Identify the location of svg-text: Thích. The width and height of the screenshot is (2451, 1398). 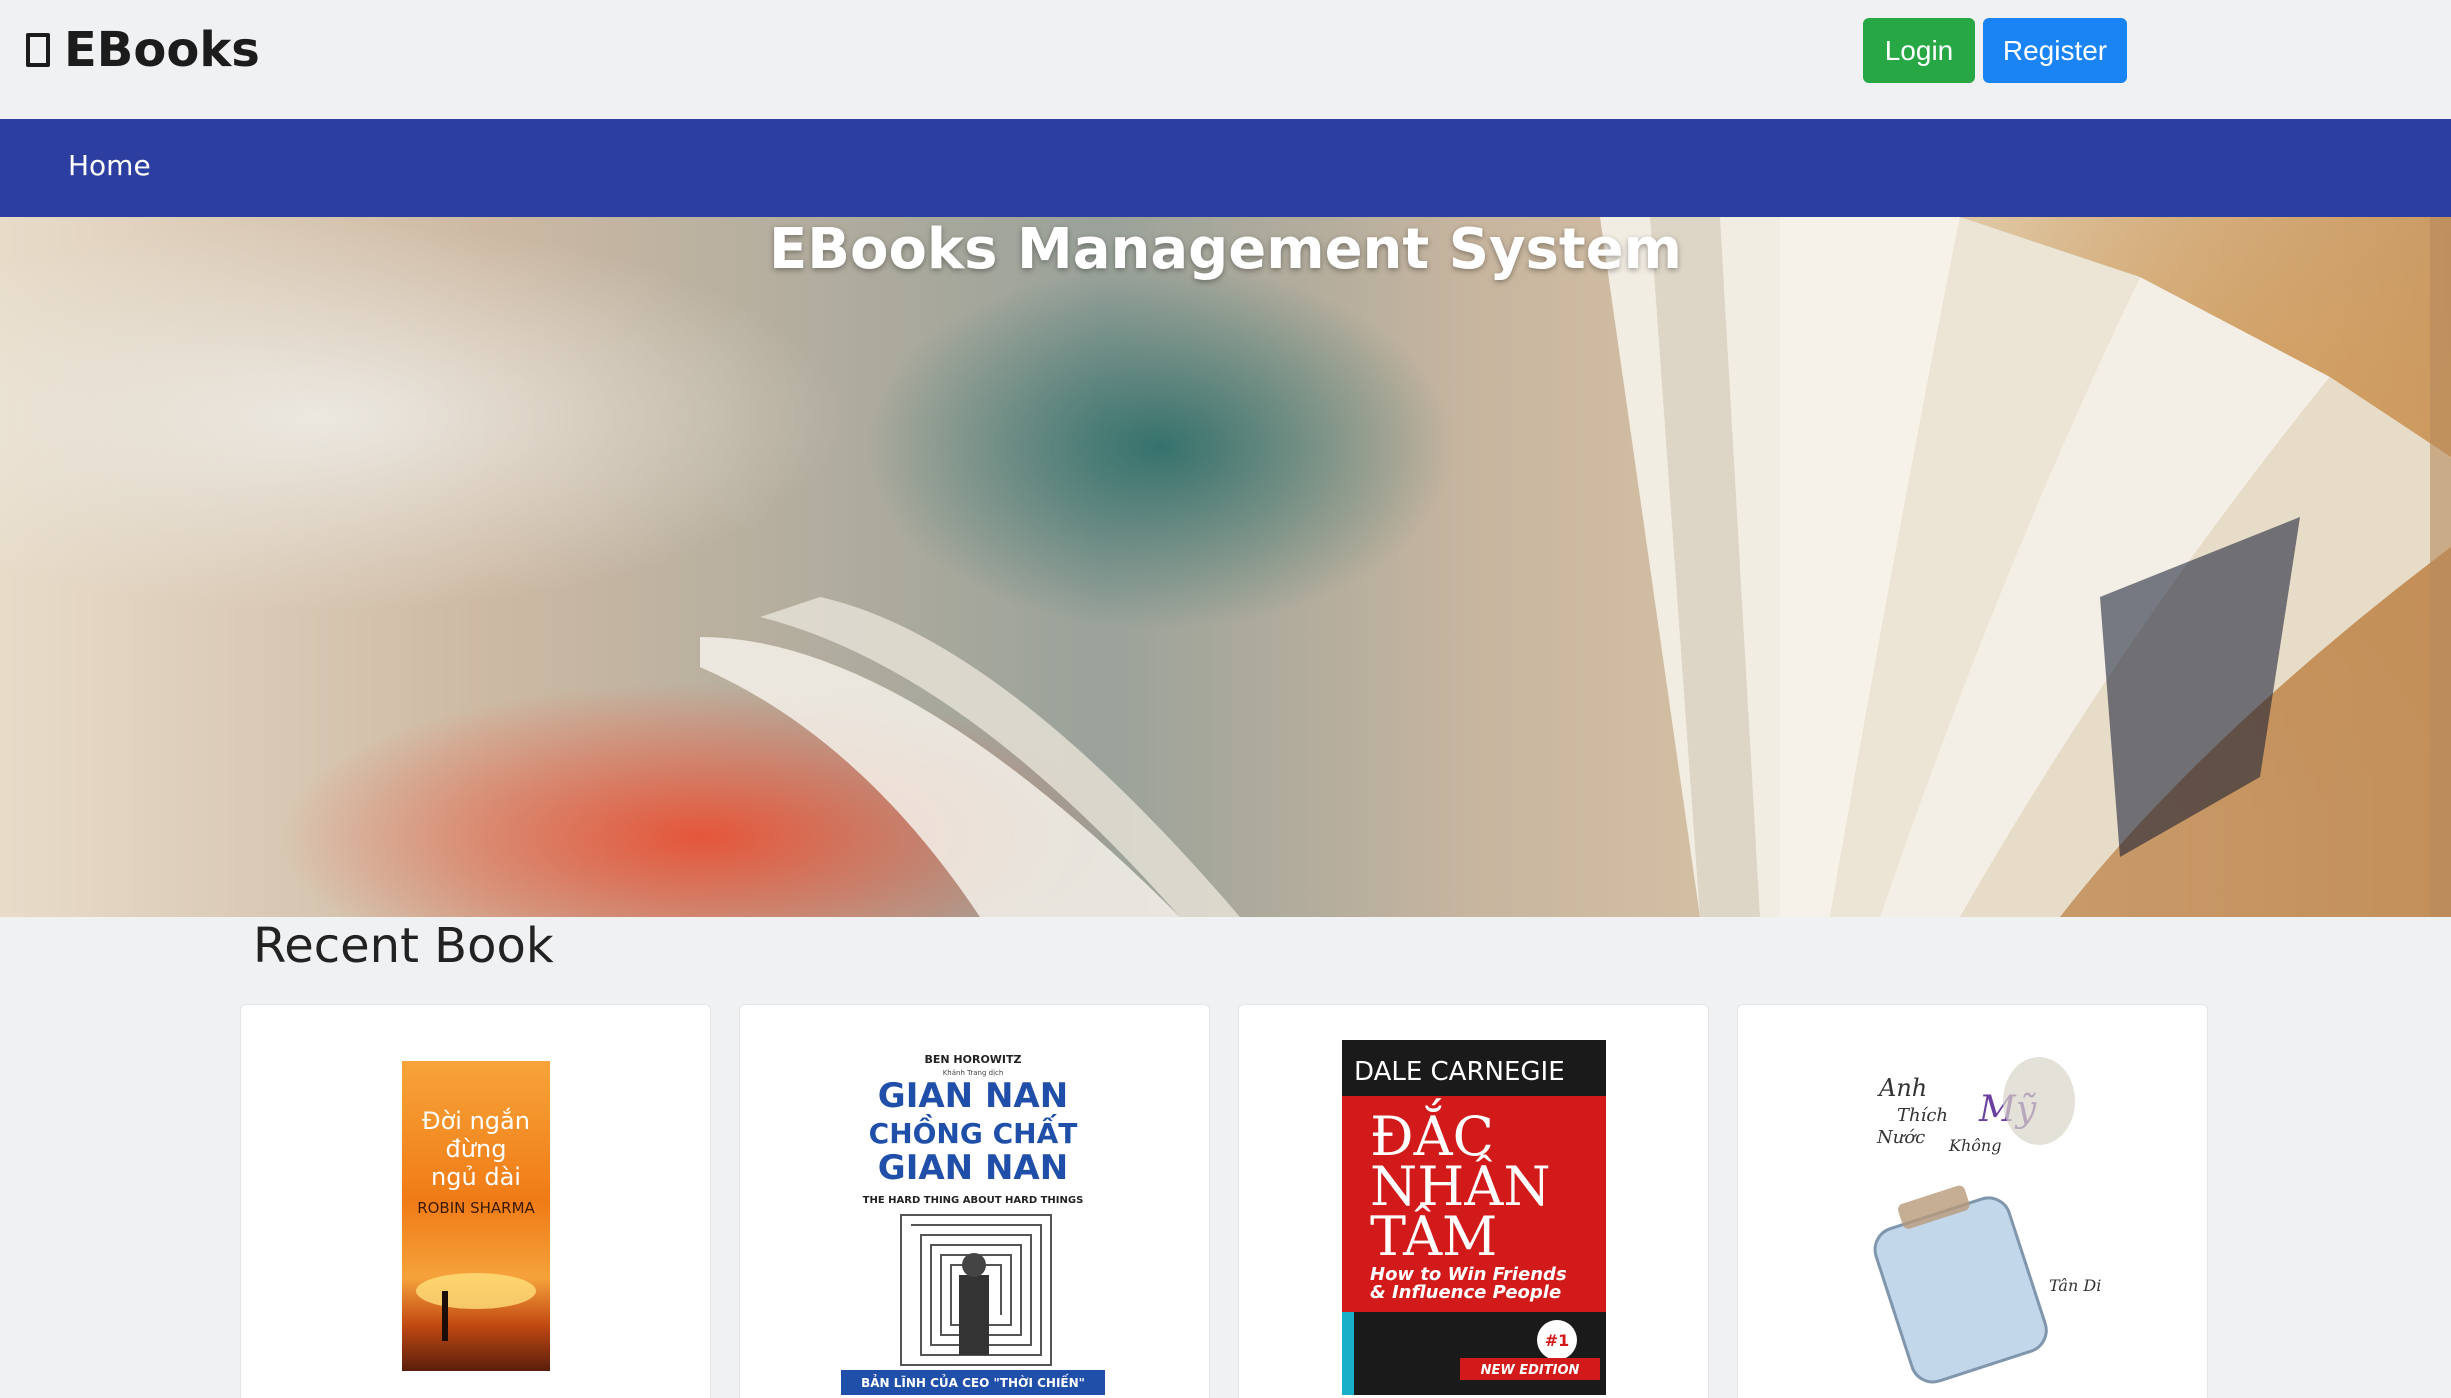
(1922, 1115).